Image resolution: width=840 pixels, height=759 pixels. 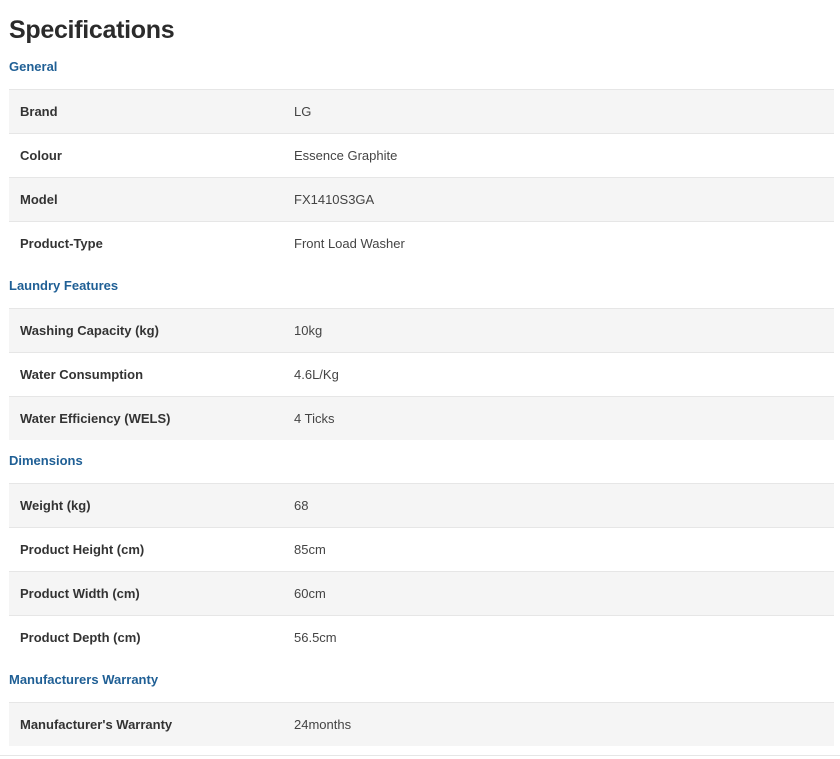 I want to click on table-row: Water Efficiency (WELS) 4 Ticks, so click(x=421, y=418).